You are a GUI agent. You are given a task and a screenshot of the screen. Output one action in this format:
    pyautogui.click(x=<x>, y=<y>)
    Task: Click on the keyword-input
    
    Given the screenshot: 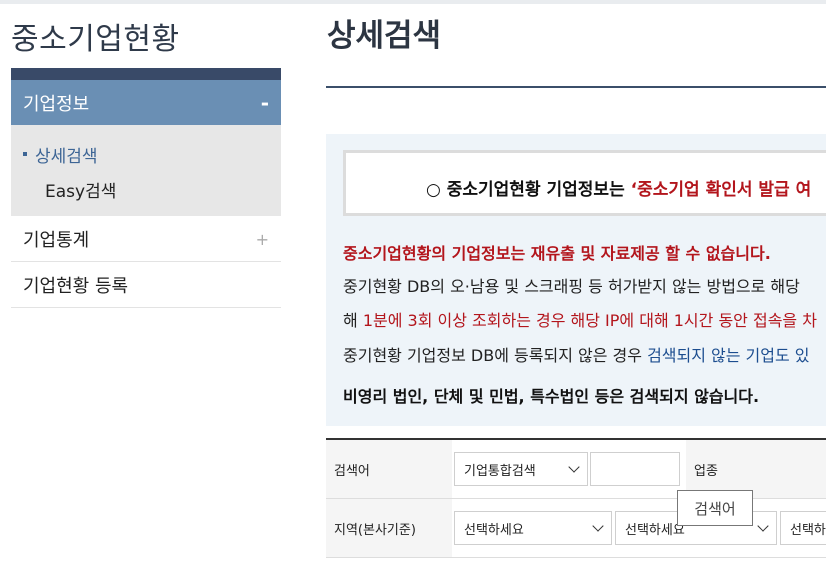 What is the action you would take?
    pyautogui.click(x=635, y=469)
    